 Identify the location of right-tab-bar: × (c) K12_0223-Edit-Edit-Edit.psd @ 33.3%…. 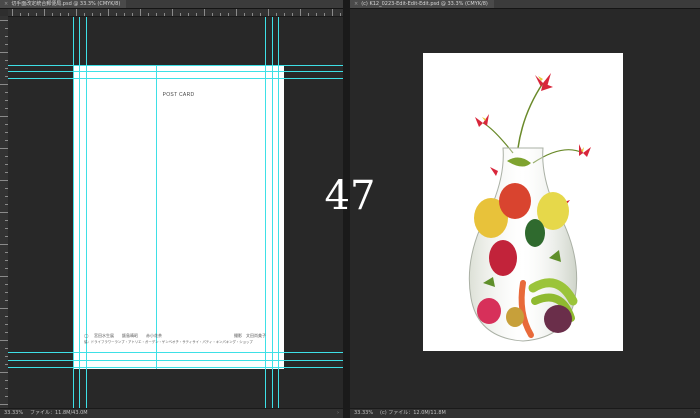
(525, 4).